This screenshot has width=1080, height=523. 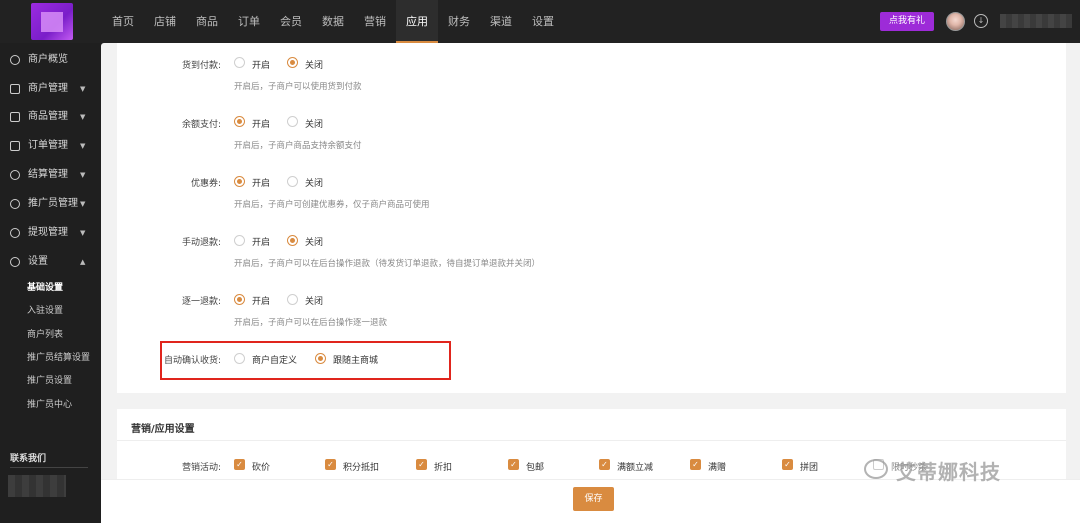 I want to click on sidebar-item-merchant-overview: 商户概览, so click(x=50, y=60).